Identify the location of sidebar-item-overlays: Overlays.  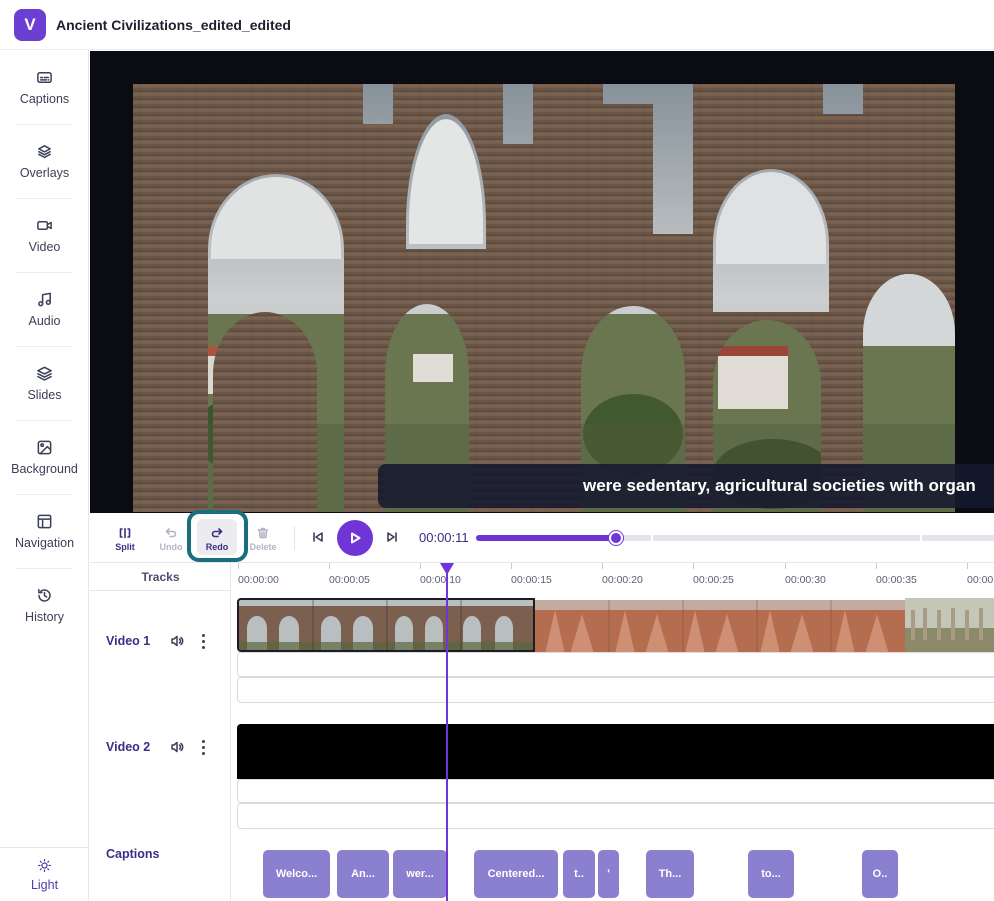
(44, 161).